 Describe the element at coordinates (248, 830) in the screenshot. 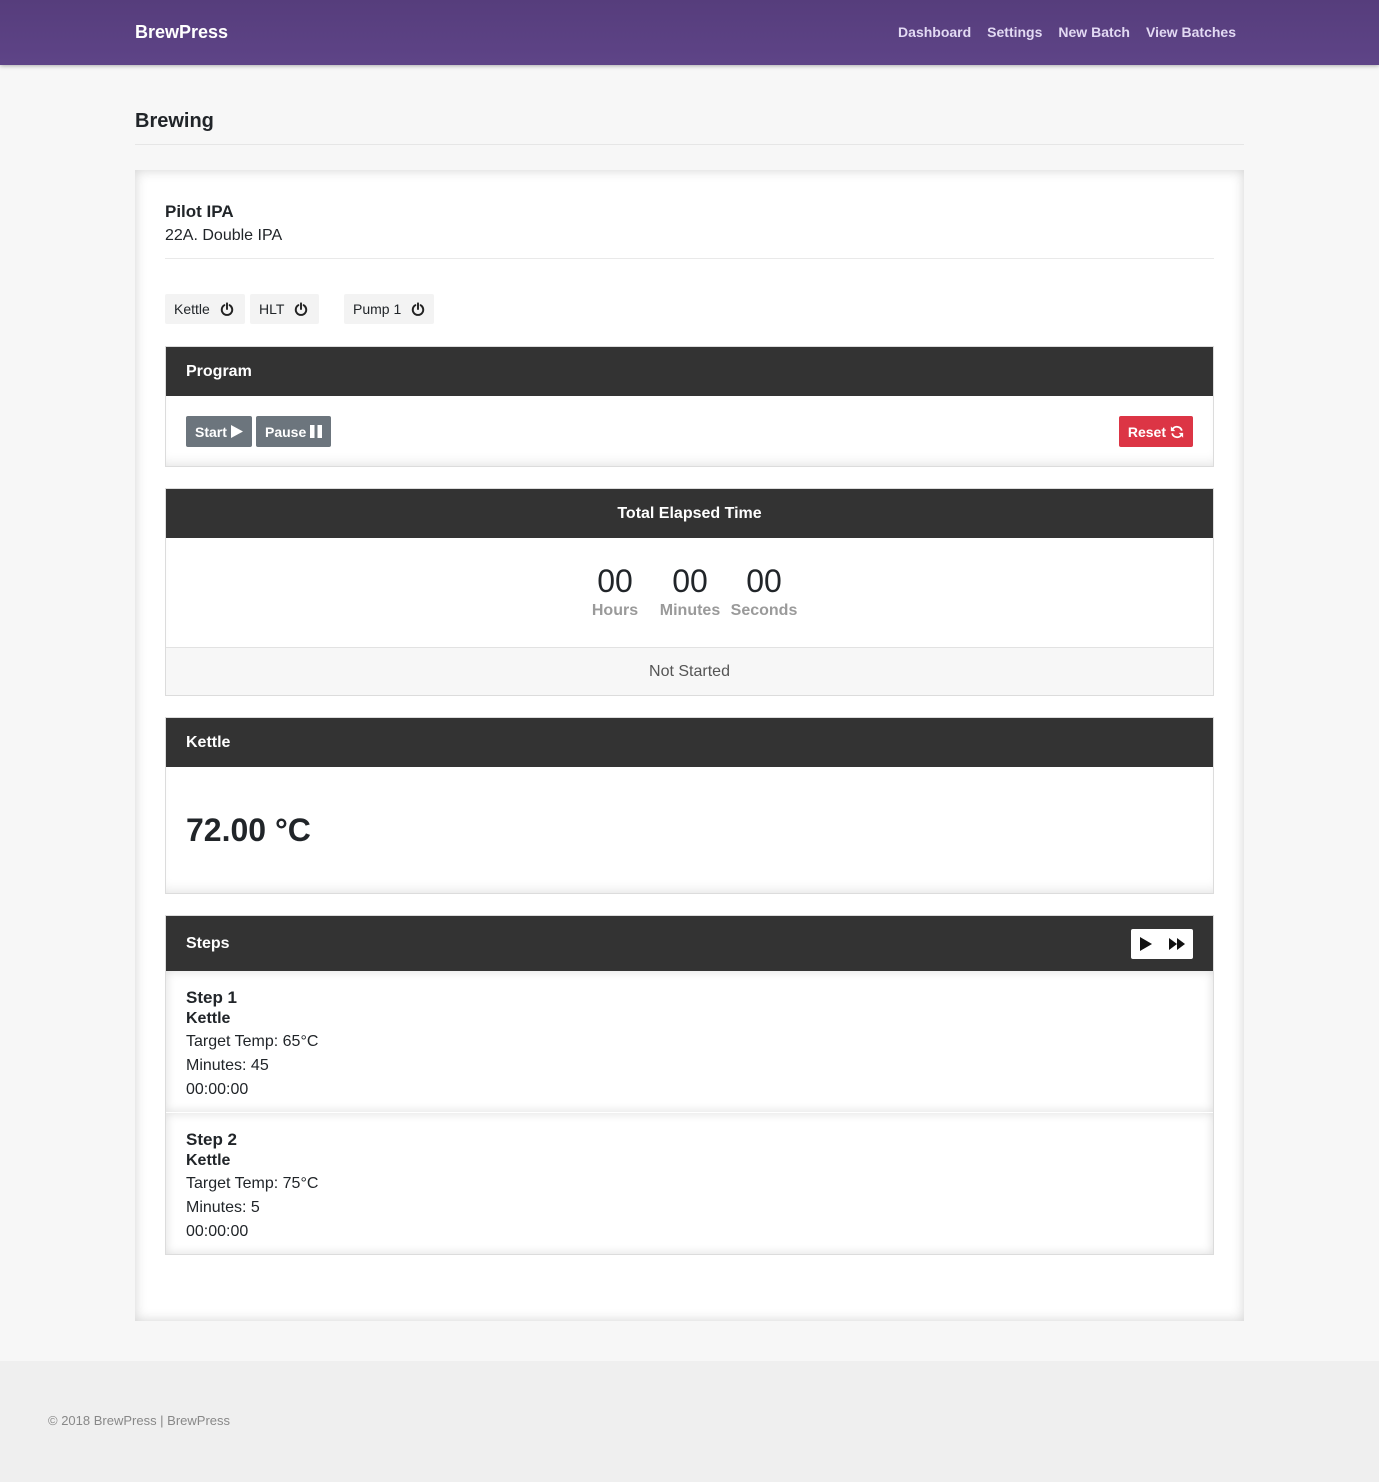

I see `kettle-temperature: 72.00 °C` at that location.